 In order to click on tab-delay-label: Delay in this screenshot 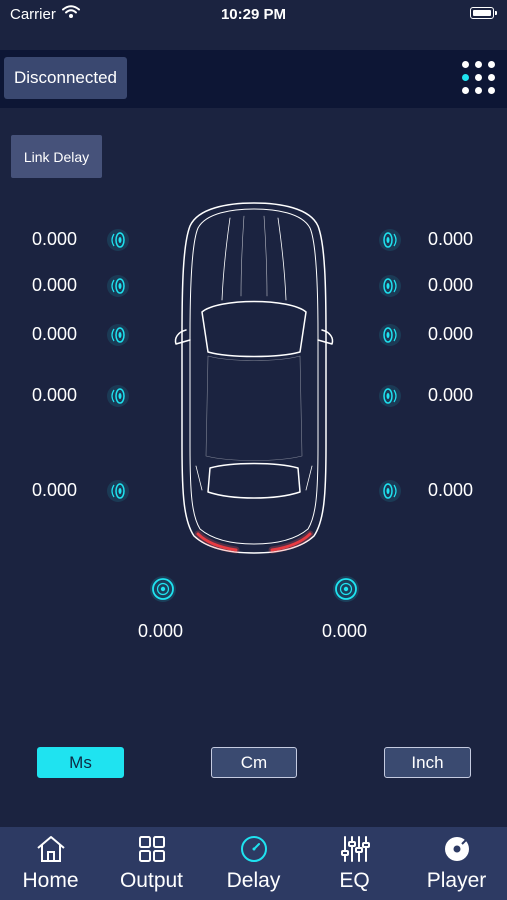, I will do `click(253, 880)`.